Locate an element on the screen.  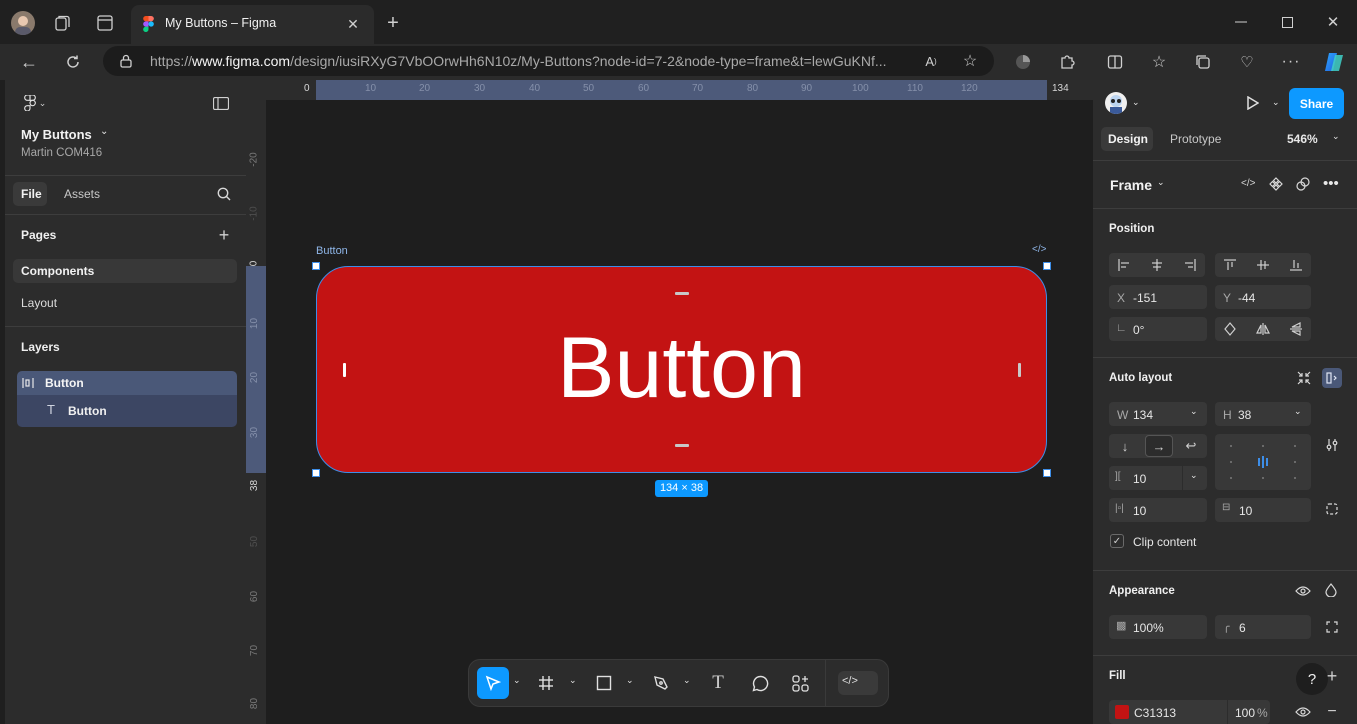
more-options-icon: ··· is located at coordinates (1291, 62).